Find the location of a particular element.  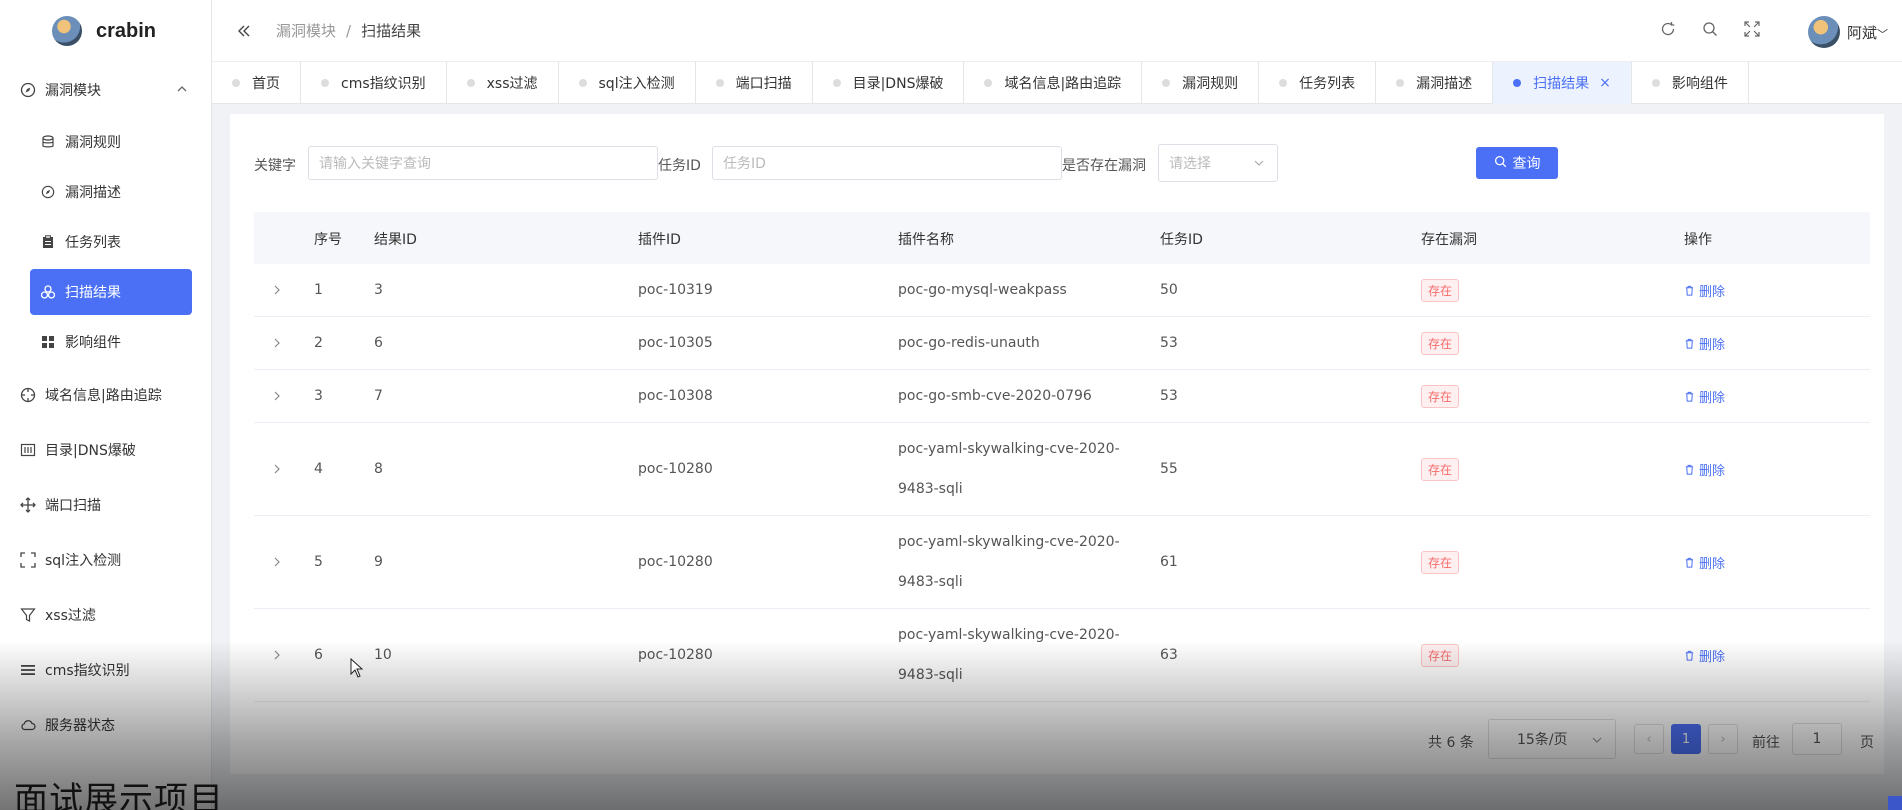

query-button: 查询 is located at coordinates (1517, 163).